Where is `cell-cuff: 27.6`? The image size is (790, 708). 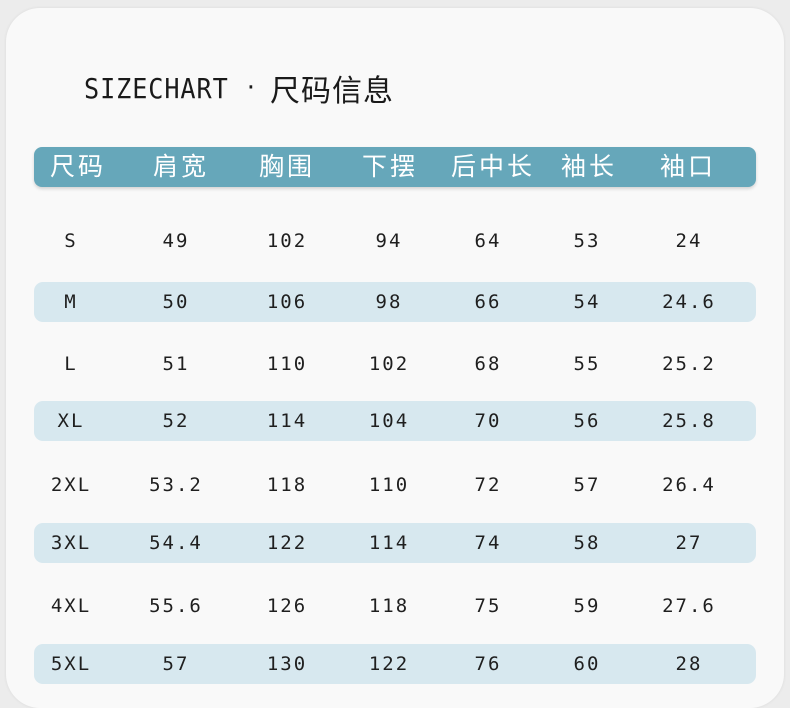
cell-cuff: 27.6 is located at coordinates (689, 606).